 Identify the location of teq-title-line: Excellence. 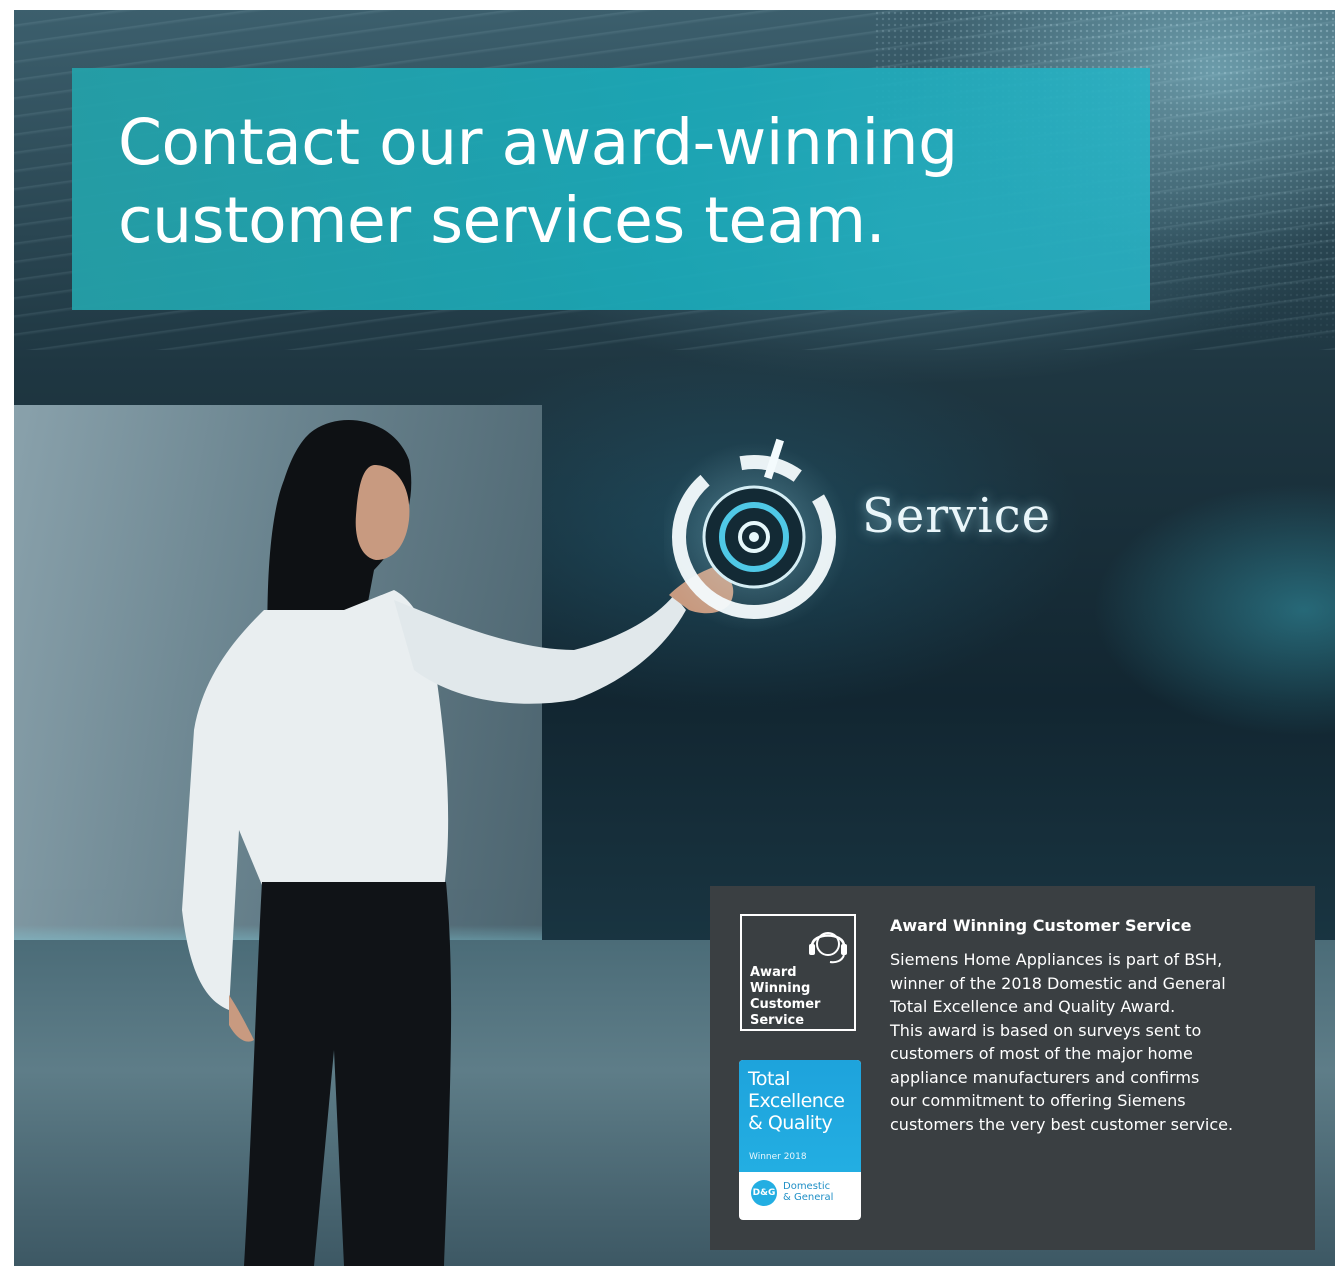
(796, 1101).